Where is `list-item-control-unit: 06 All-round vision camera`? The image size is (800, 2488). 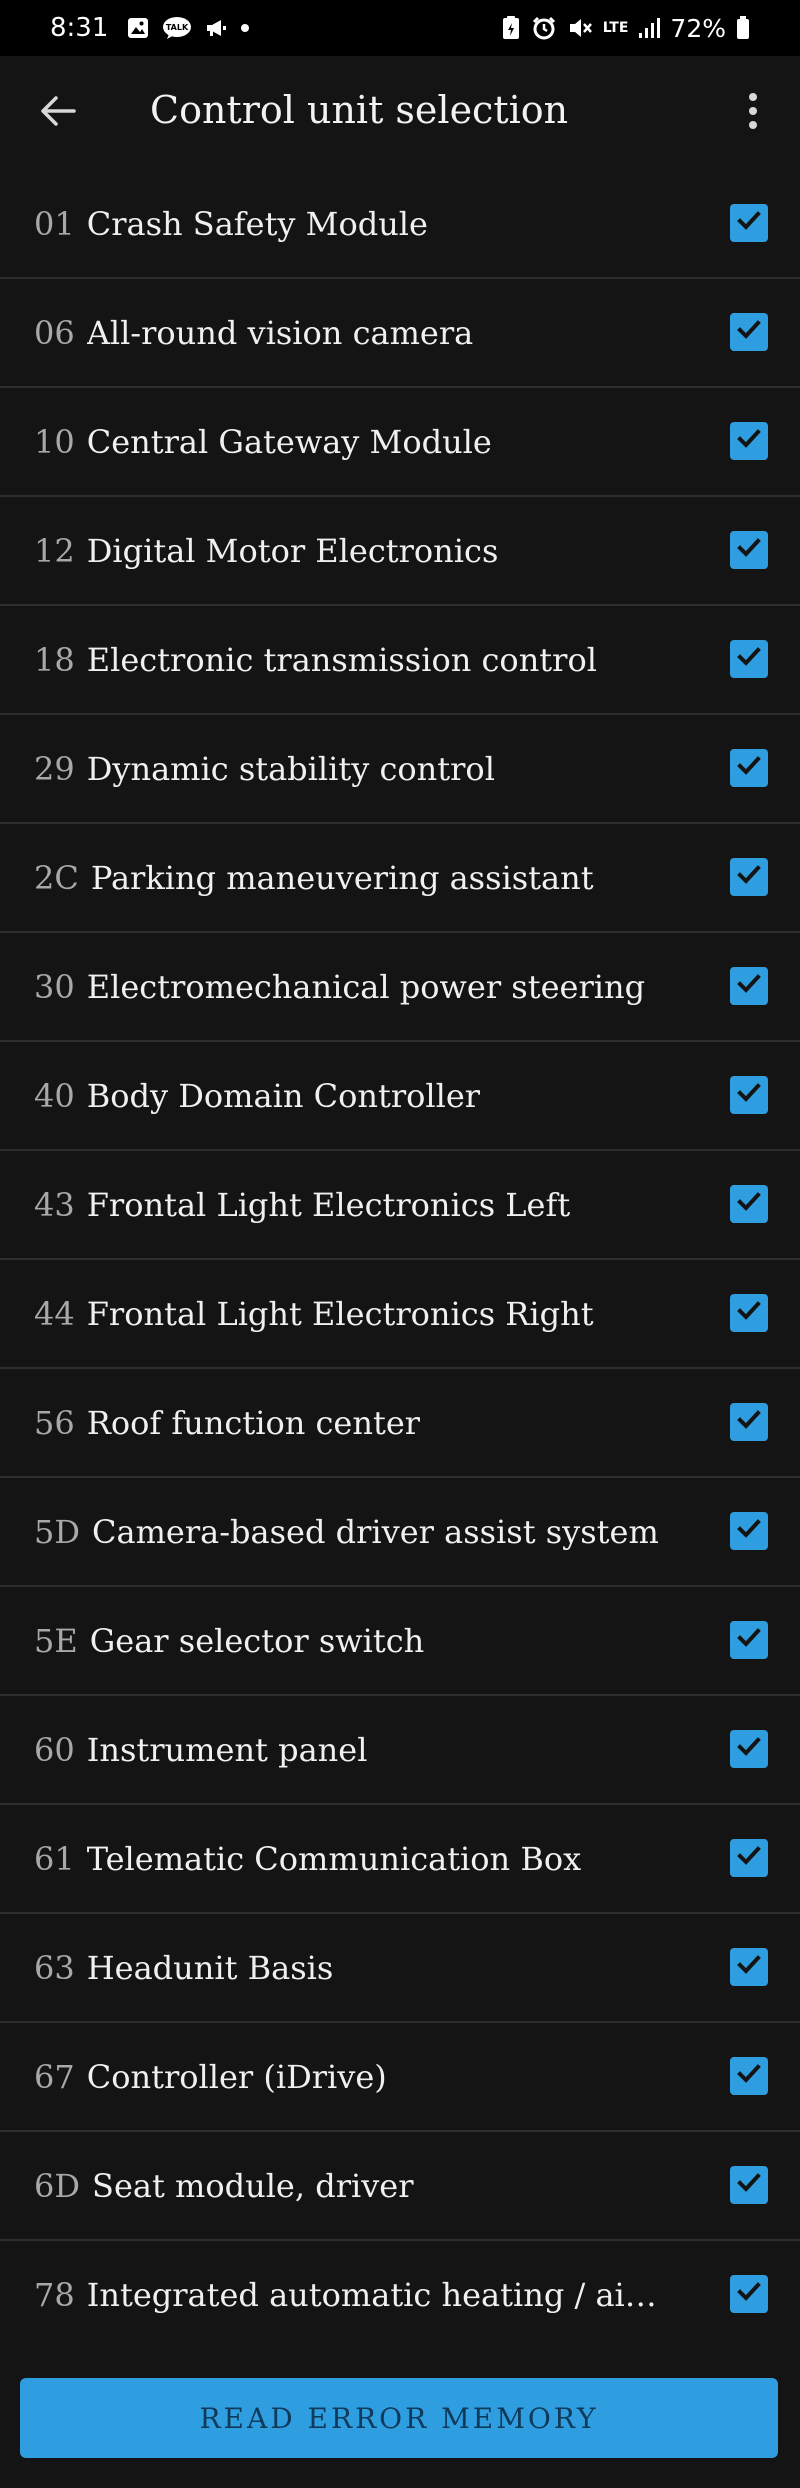 list-item-control-unit: 06 All-round vision camera is located at coordinates (400, 333).